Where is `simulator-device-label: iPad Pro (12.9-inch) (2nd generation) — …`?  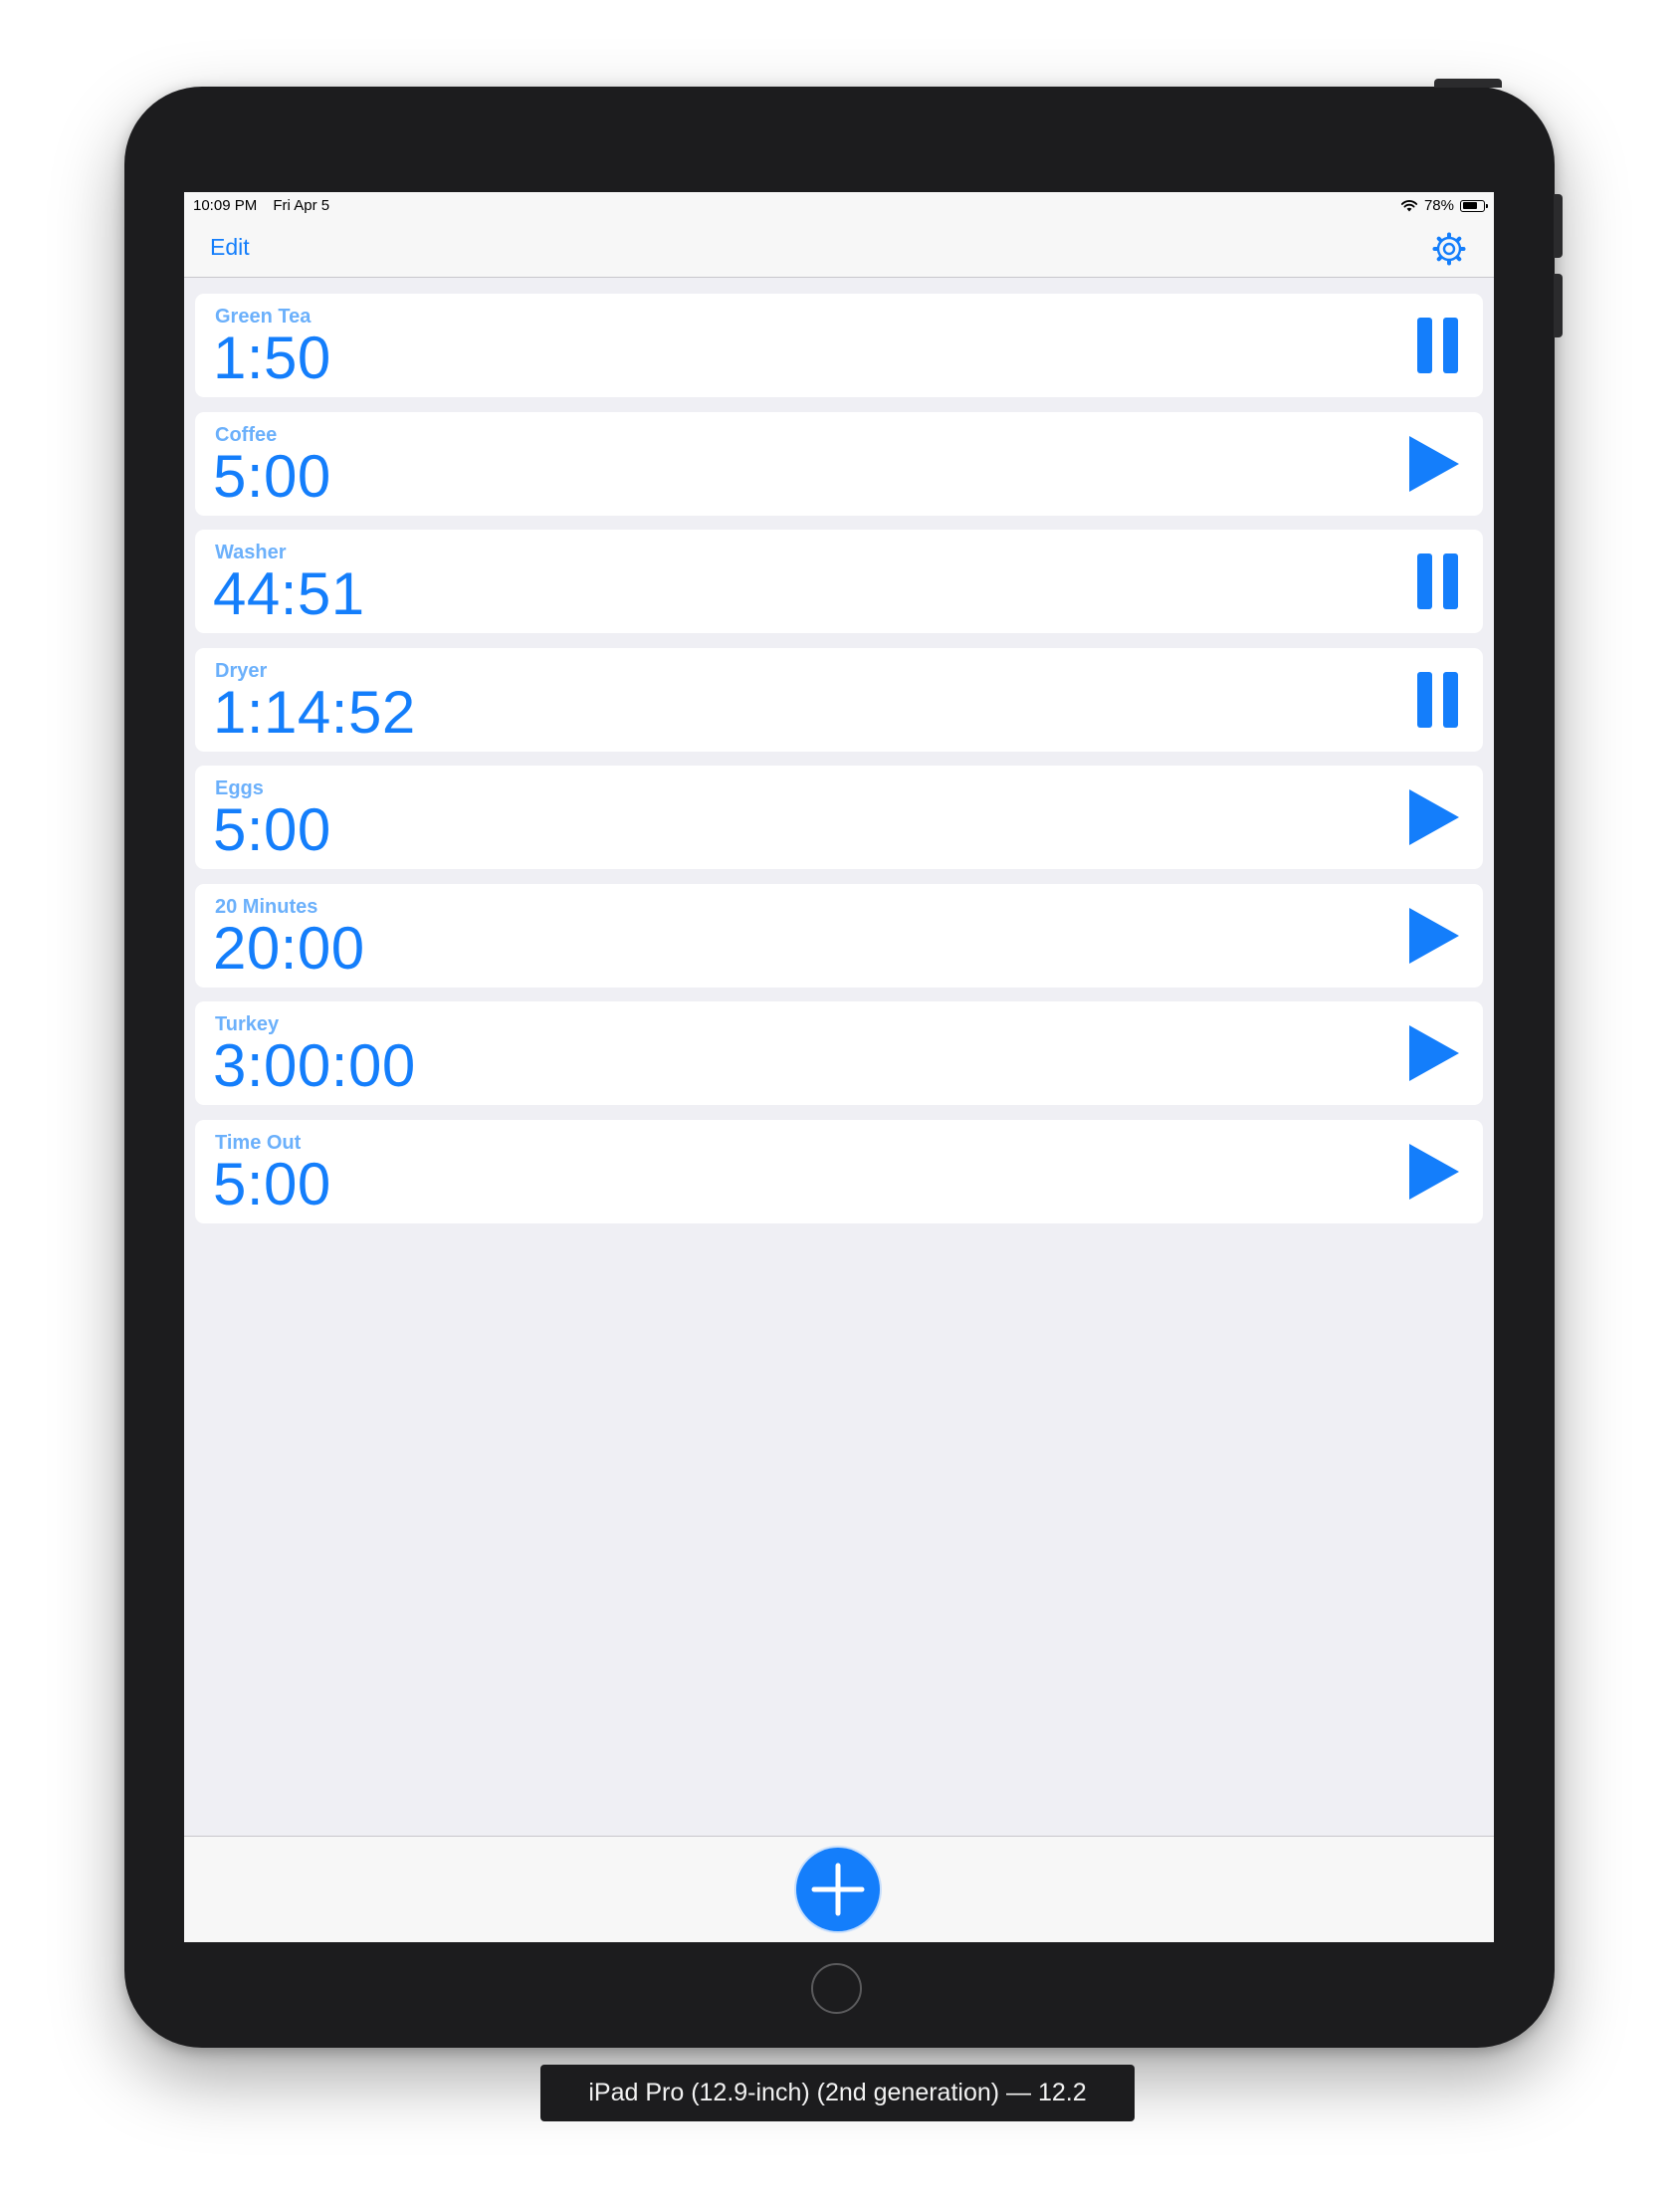
simulator-device-label: iPad Pro (12.9-inch) (2nd generation) — … is located at coordinates (837, 2093).